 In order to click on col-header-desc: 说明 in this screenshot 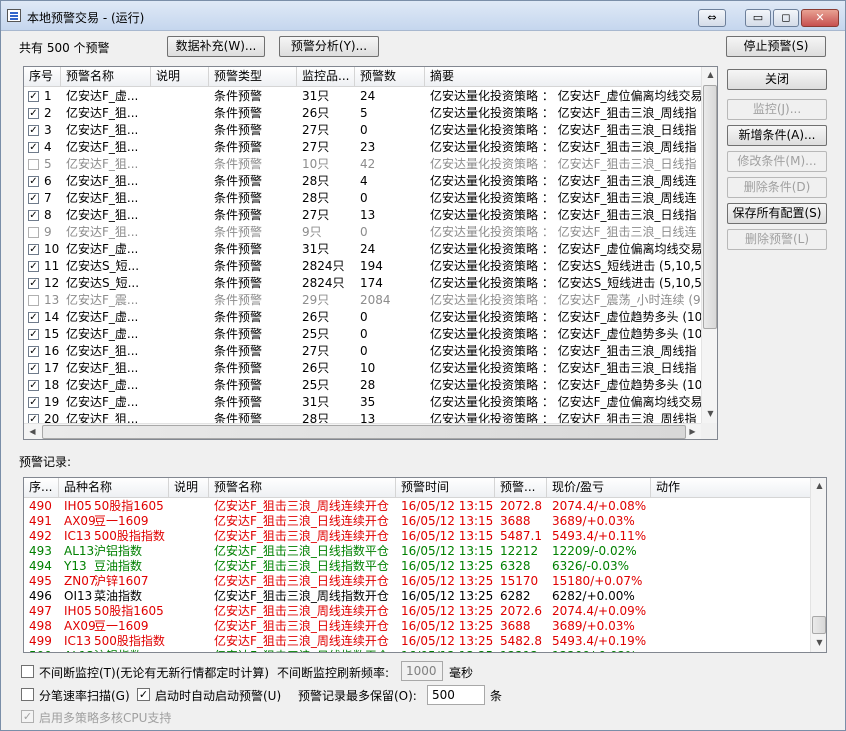, I will do `click(180, 77)`.